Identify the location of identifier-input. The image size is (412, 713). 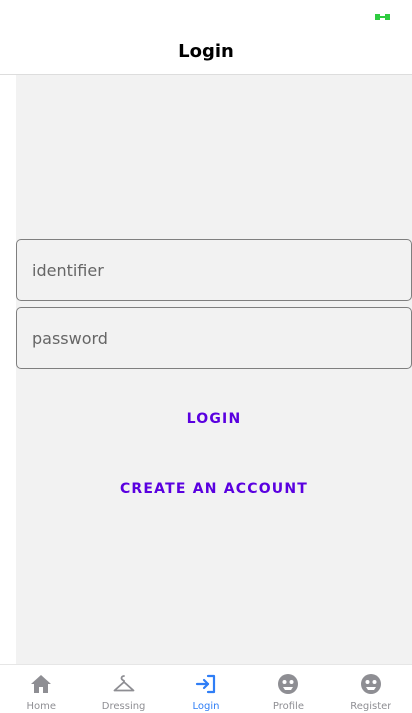
(221, 270).